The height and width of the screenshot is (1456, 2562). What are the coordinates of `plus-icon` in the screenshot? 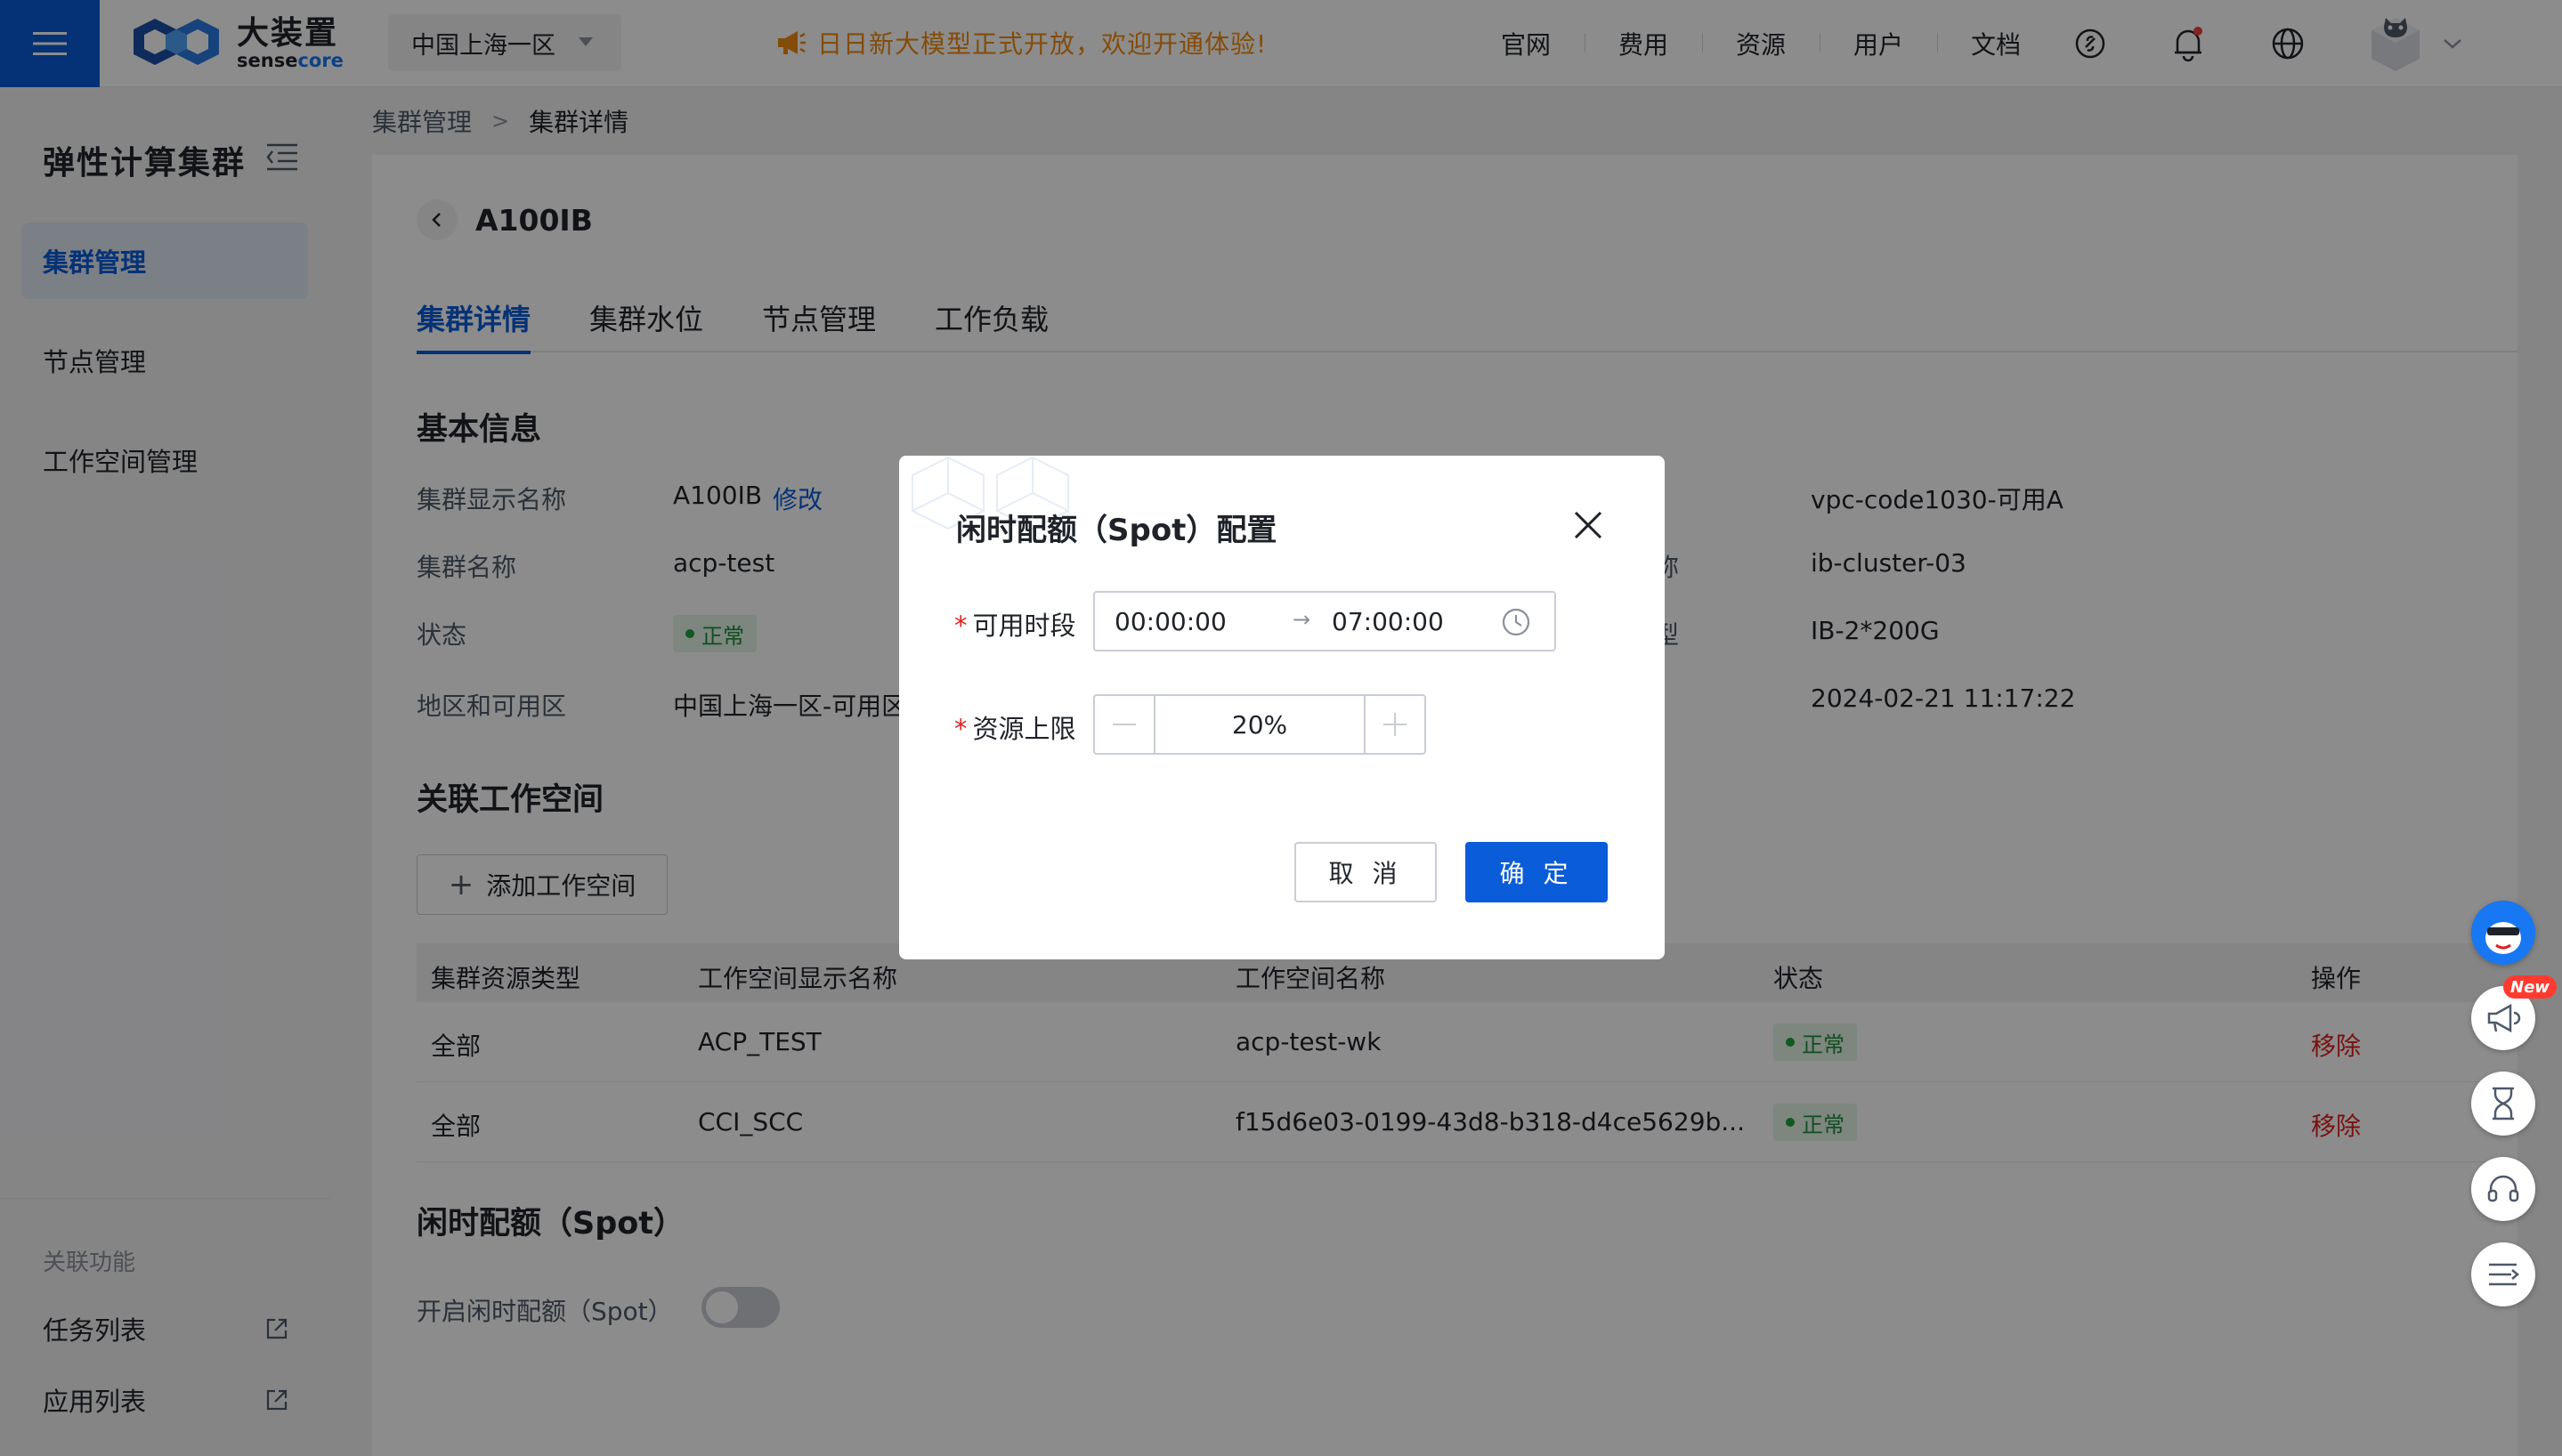 It's located at (1395, 724).